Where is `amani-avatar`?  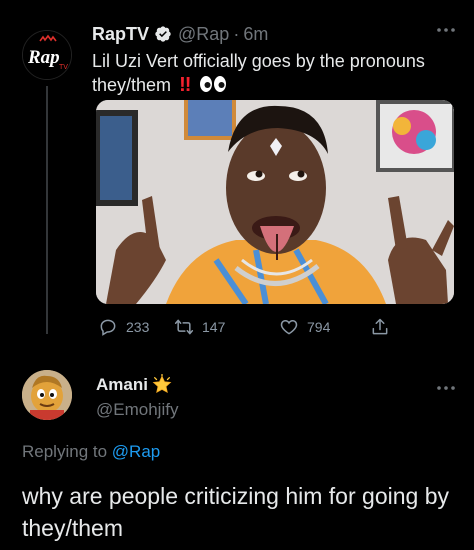 amani-avatar is located at coordinates (47, 395).